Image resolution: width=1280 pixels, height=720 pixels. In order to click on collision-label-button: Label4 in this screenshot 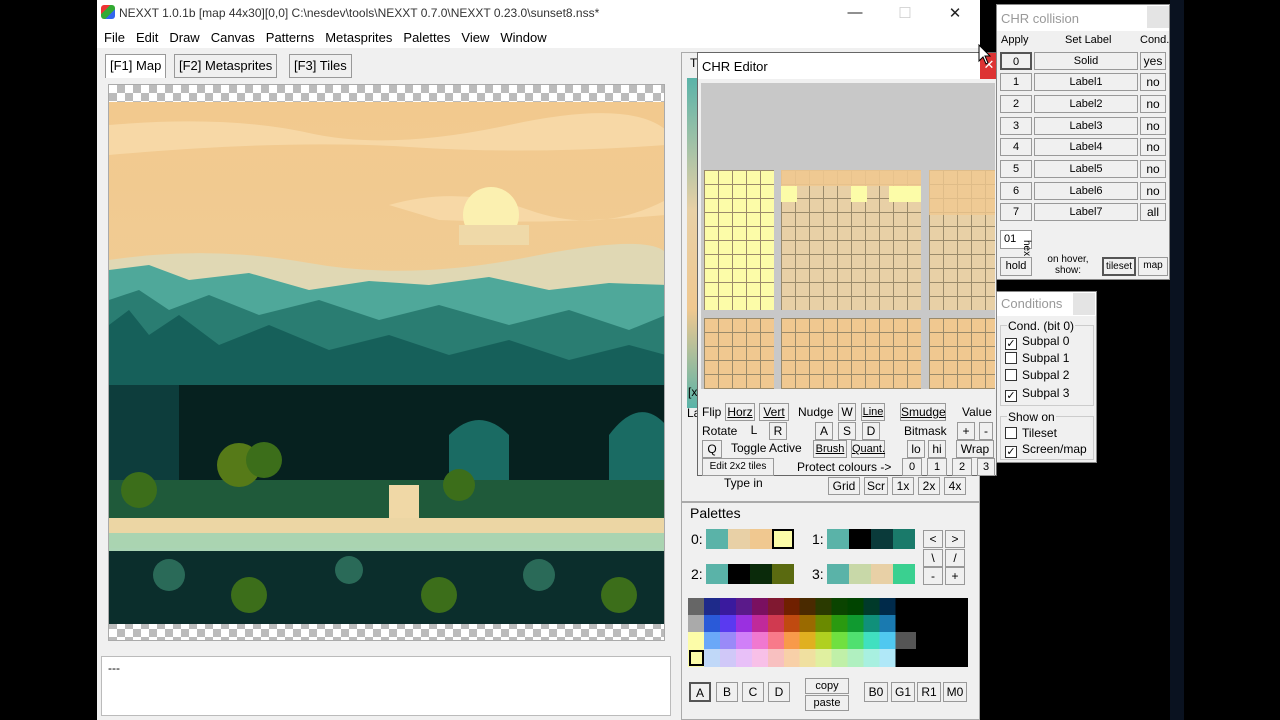, I will do `click(1086, 147)`.